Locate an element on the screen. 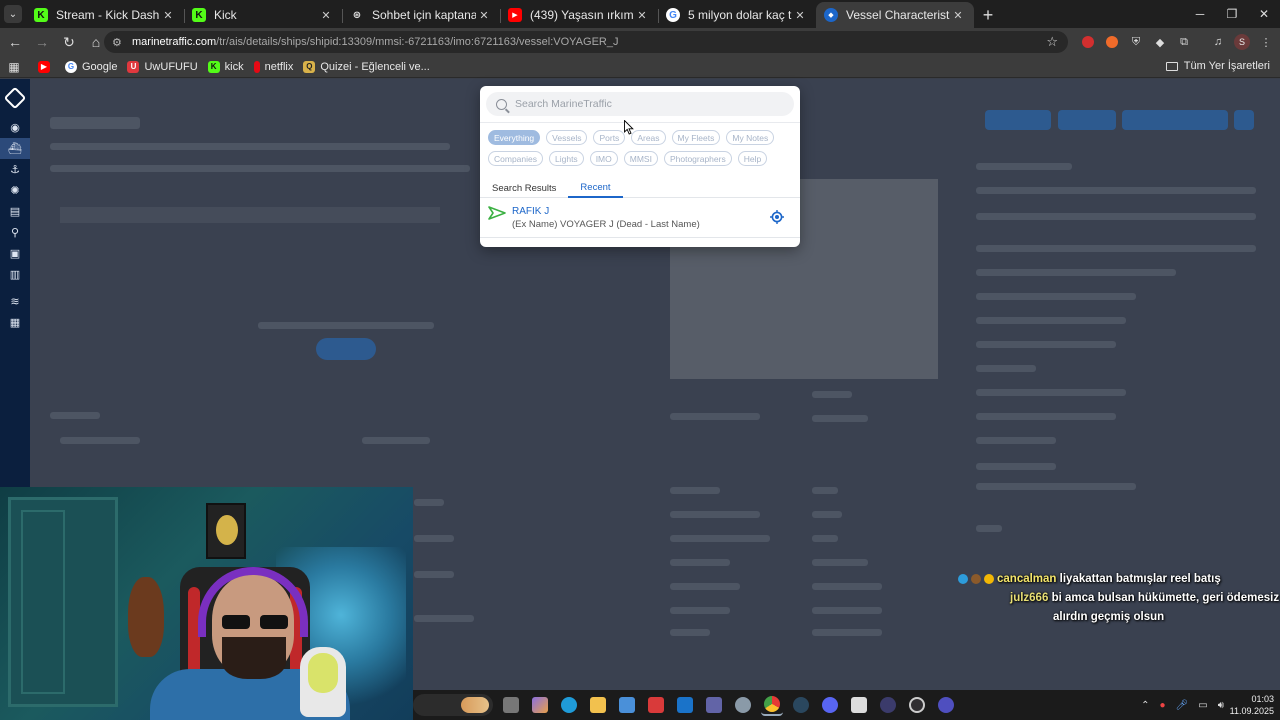 Image resolution: width=1280 pixels, height=720 pixels. reload-button: ↻ is located at coordinates (69, 42).